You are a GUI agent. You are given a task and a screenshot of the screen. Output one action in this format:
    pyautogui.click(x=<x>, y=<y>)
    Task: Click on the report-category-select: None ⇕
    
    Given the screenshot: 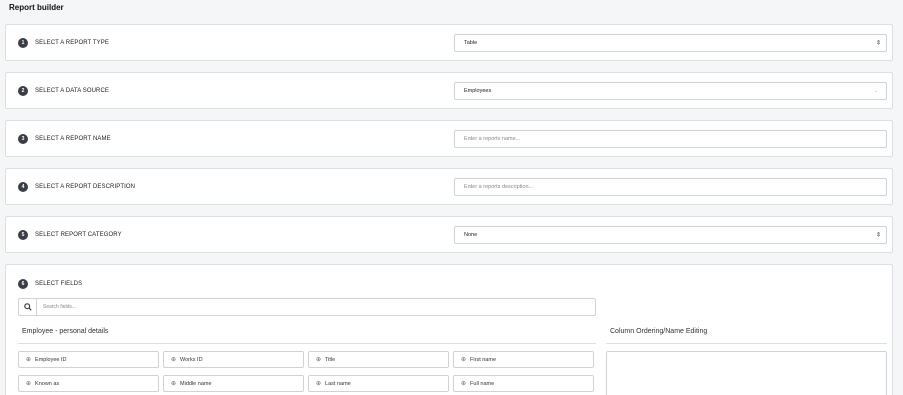 What is the action you would take?
    pyautogui.click(x=670, y=235)
    